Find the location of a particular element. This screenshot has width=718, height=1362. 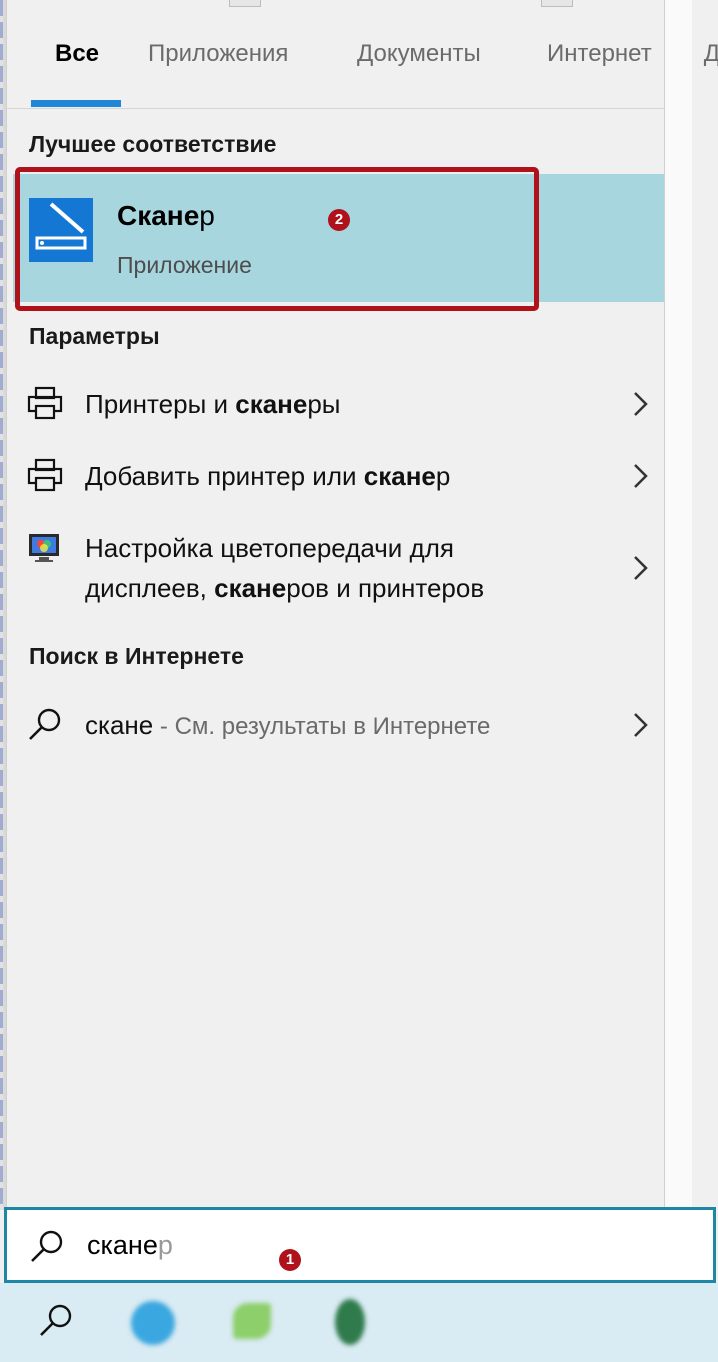

web-search-heading: Поиск в Интернете is located at coordinates (136, 656).